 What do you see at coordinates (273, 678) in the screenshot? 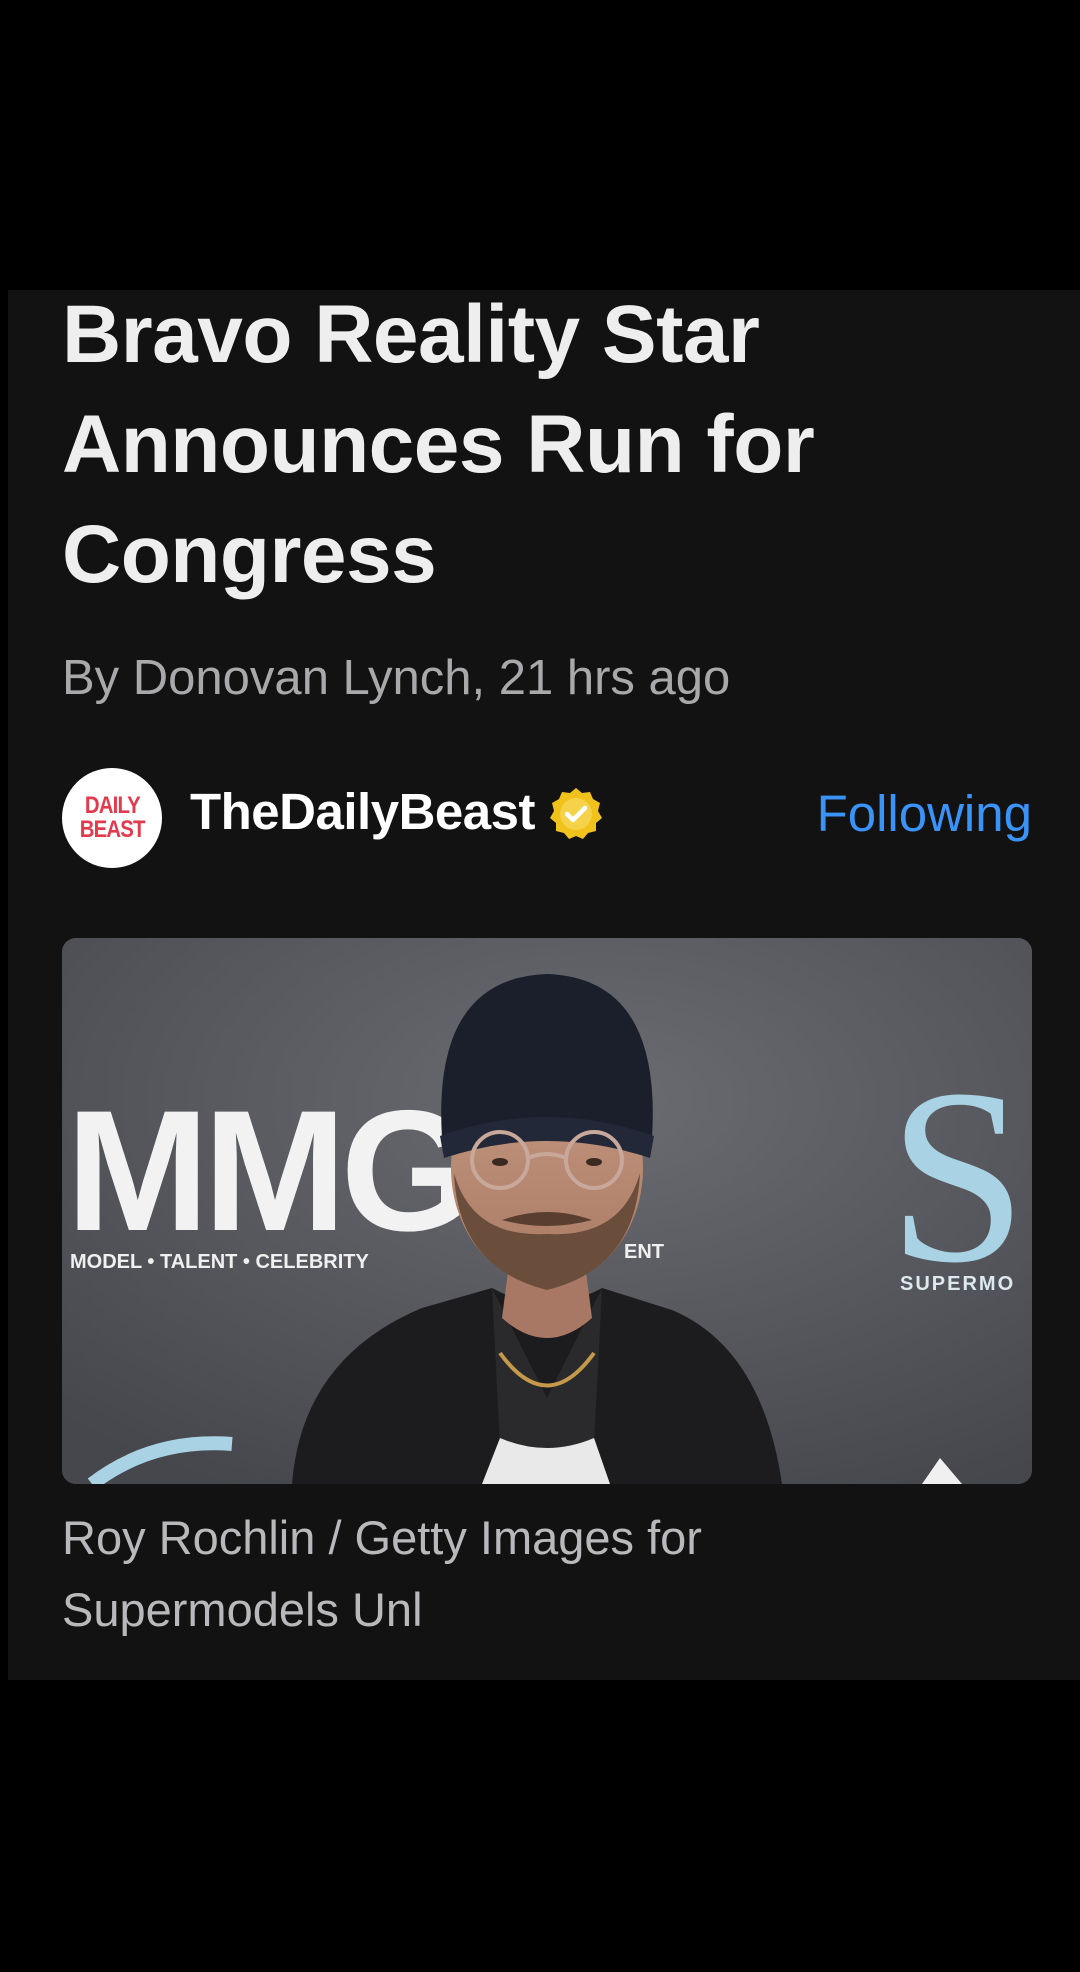
I see `byline-author: By Donovan Lynch,` at bounding box center [273, 678].